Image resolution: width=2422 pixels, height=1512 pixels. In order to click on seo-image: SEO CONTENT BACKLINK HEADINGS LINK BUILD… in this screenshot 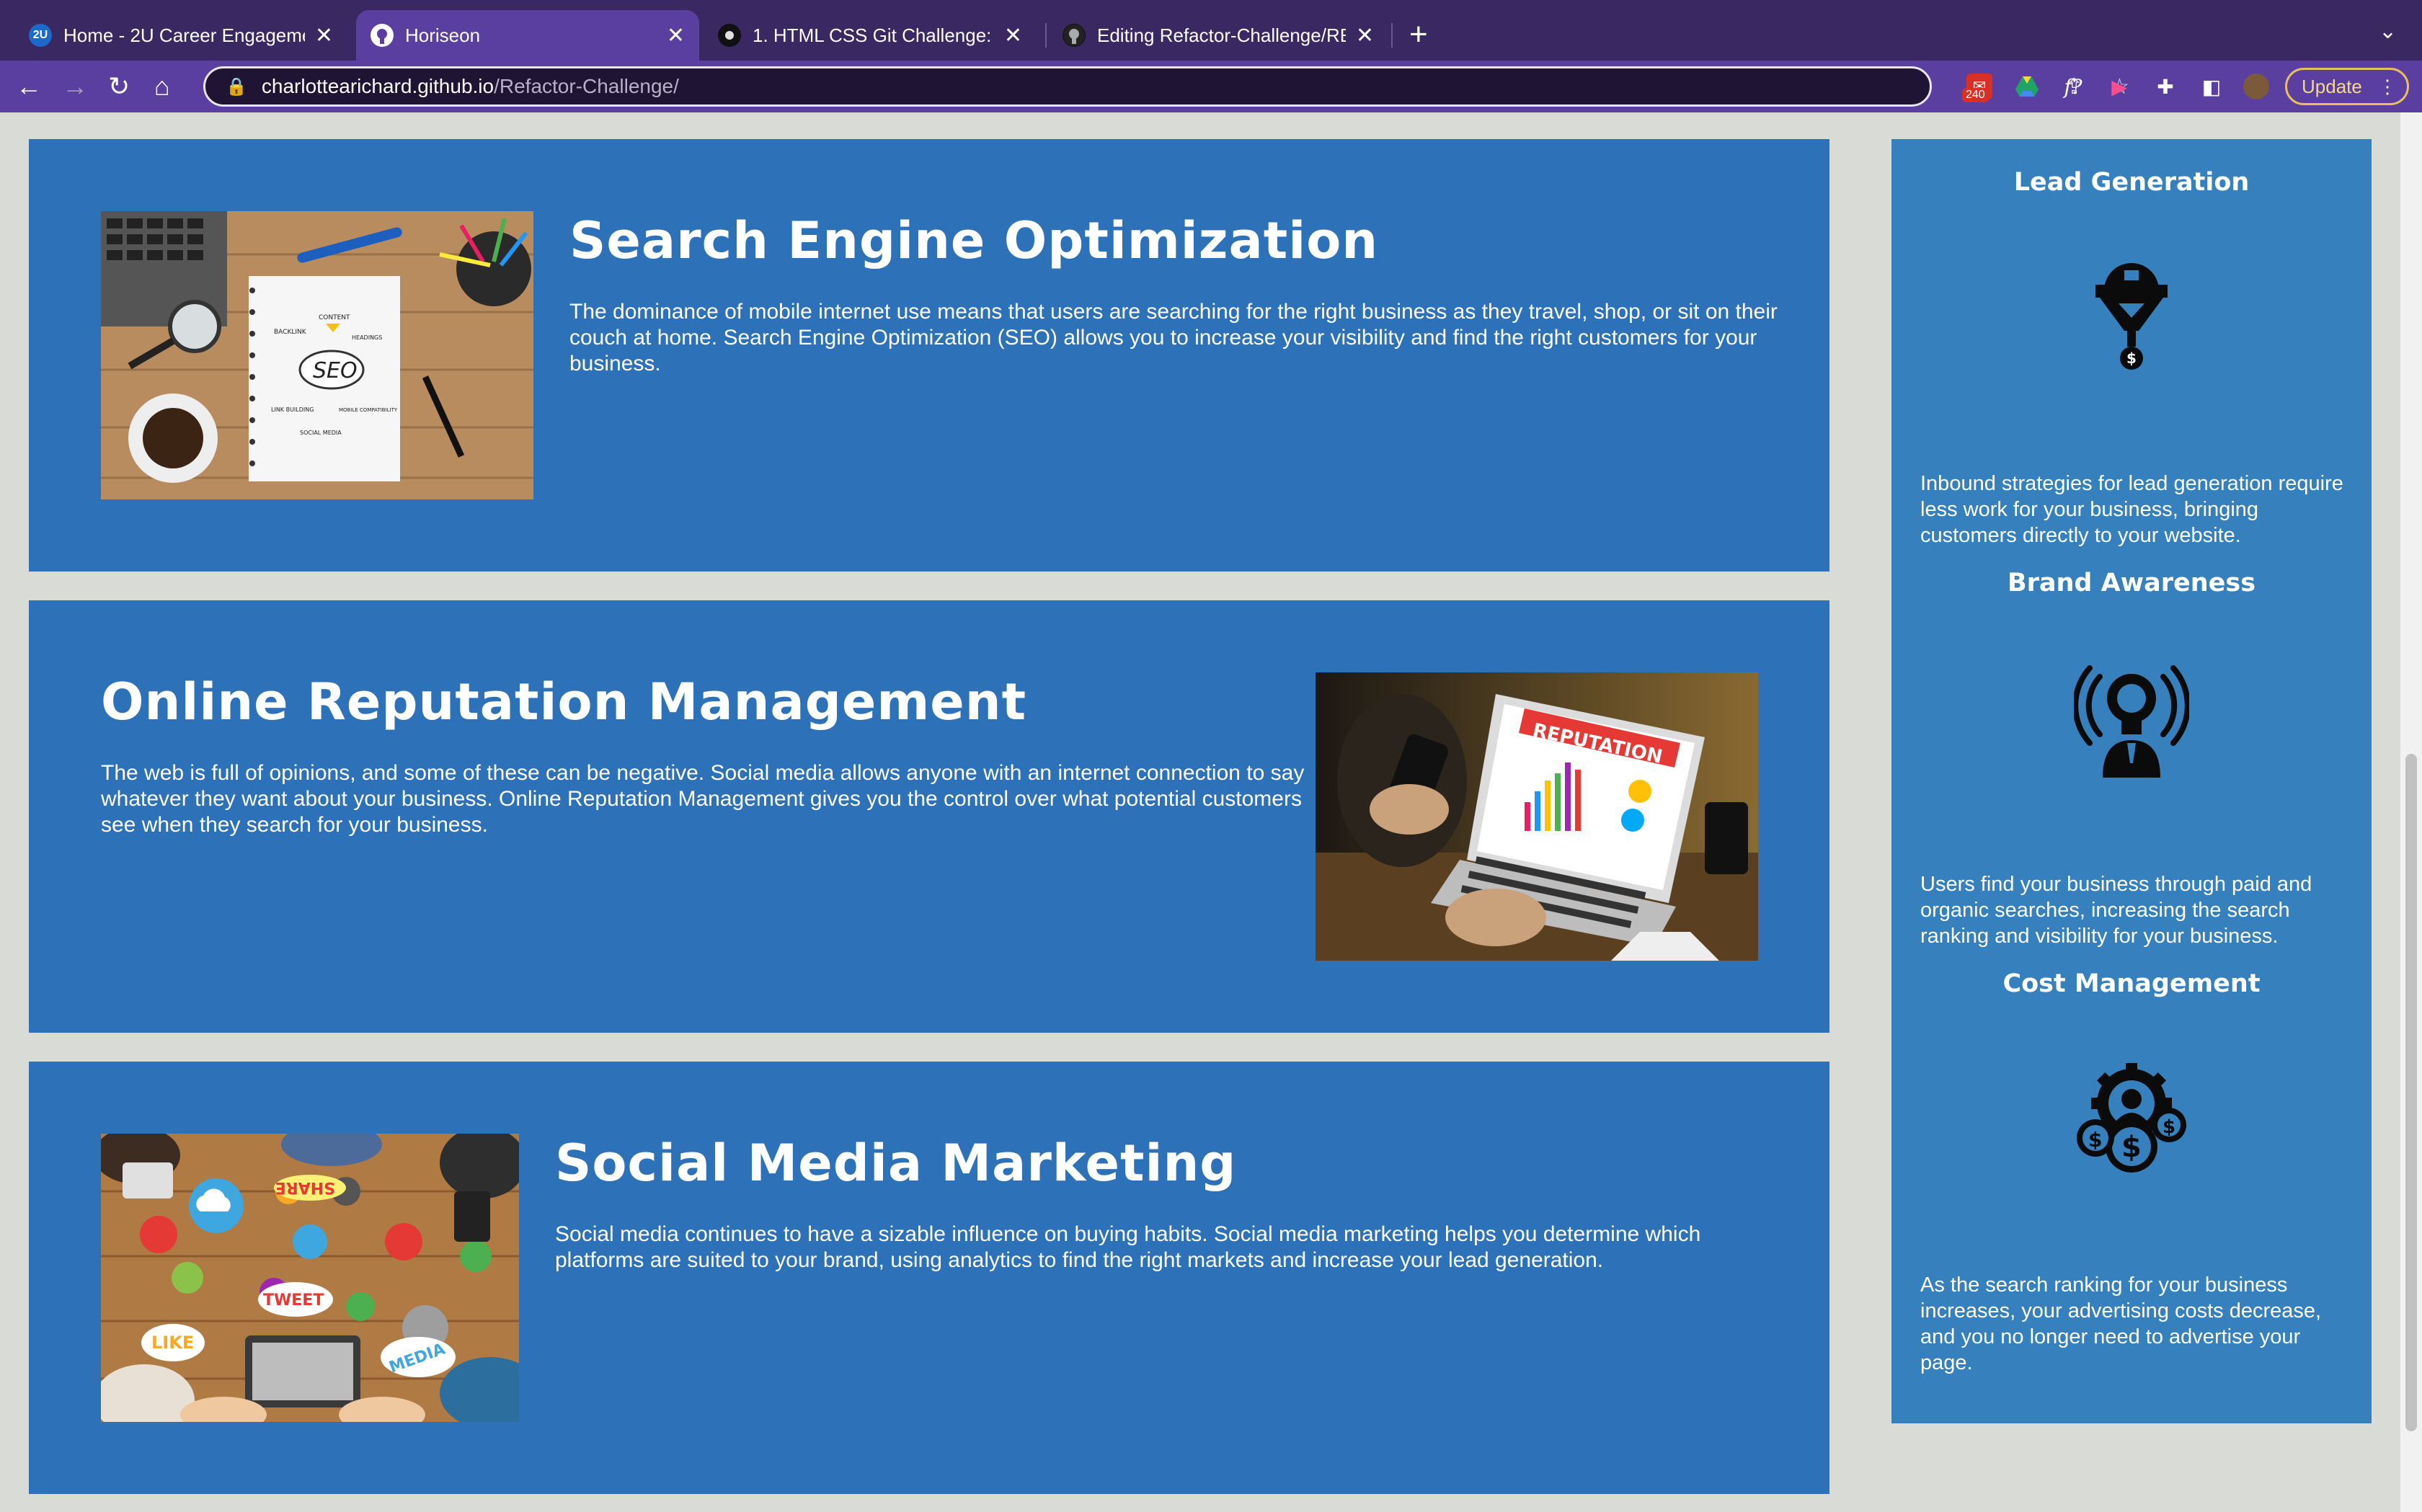, I will do `click(317, 355)`.